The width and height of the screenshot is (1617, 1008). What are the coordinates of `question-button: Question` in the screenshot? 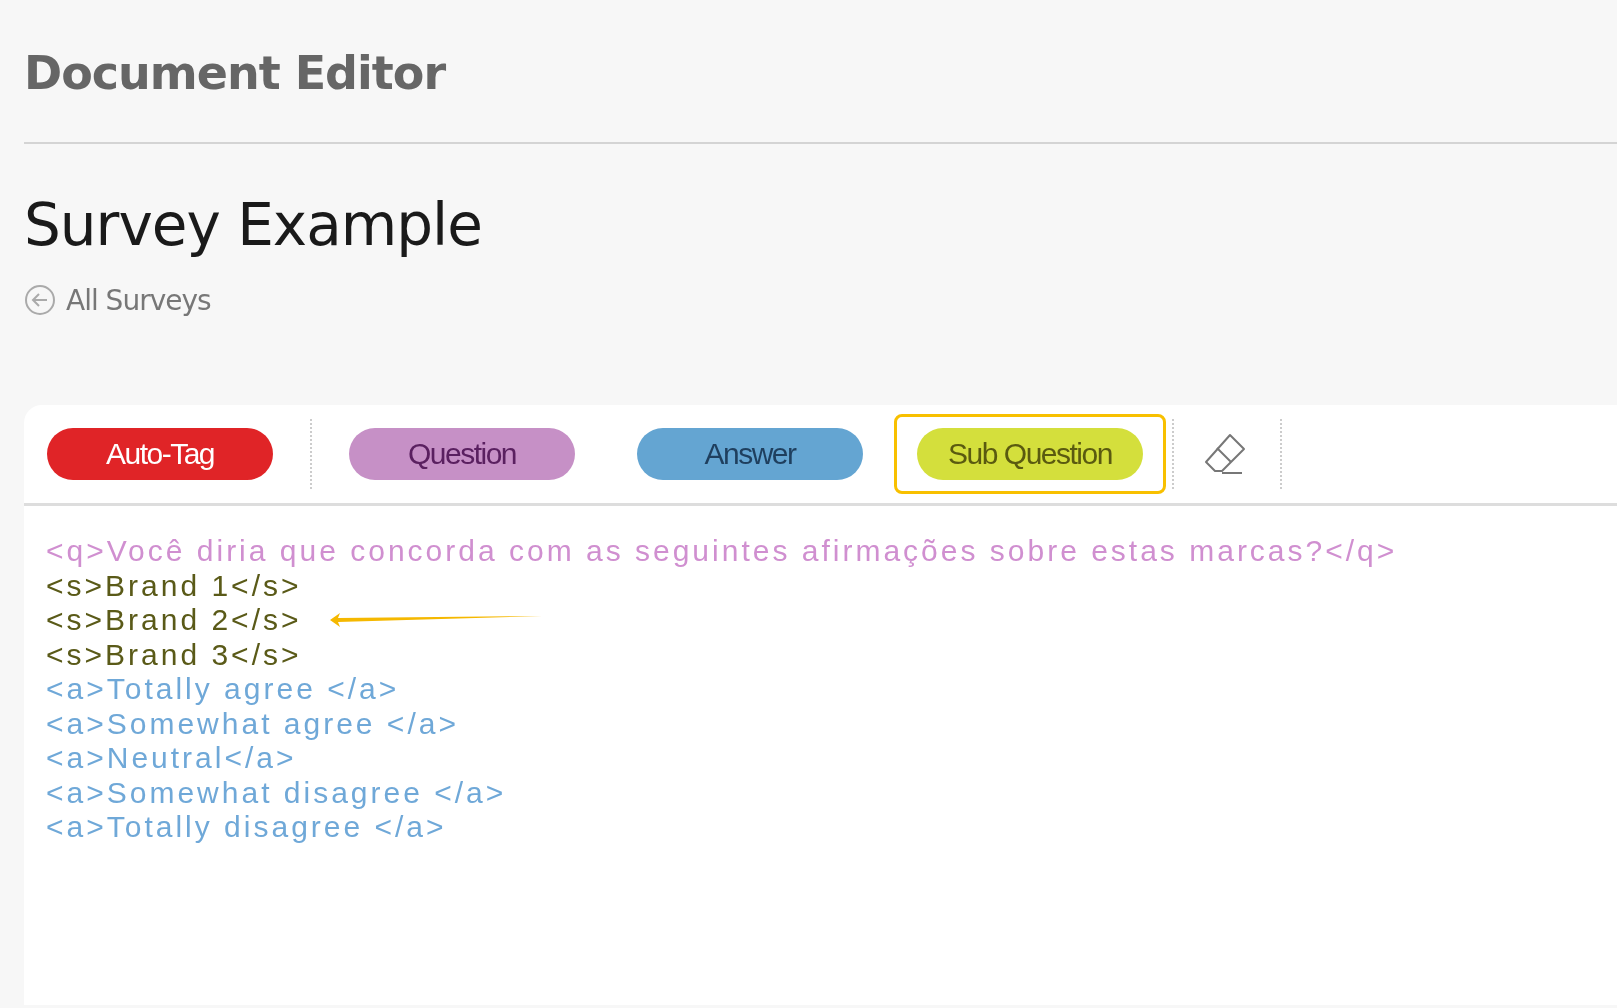 It's located at (462, 453).